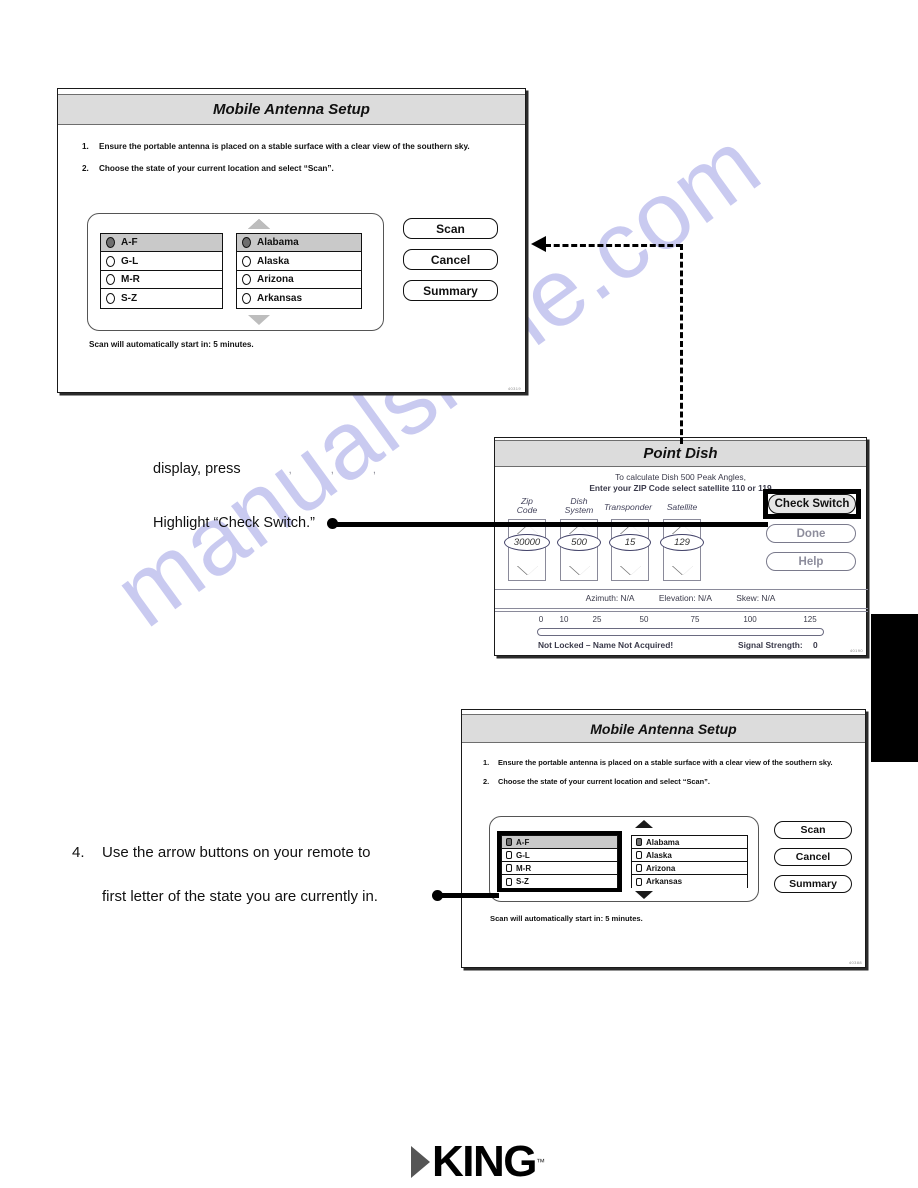  Describe the element at coordinates (855, 962) in the screenshot. I see `figure-id-code: 40388` at that location.